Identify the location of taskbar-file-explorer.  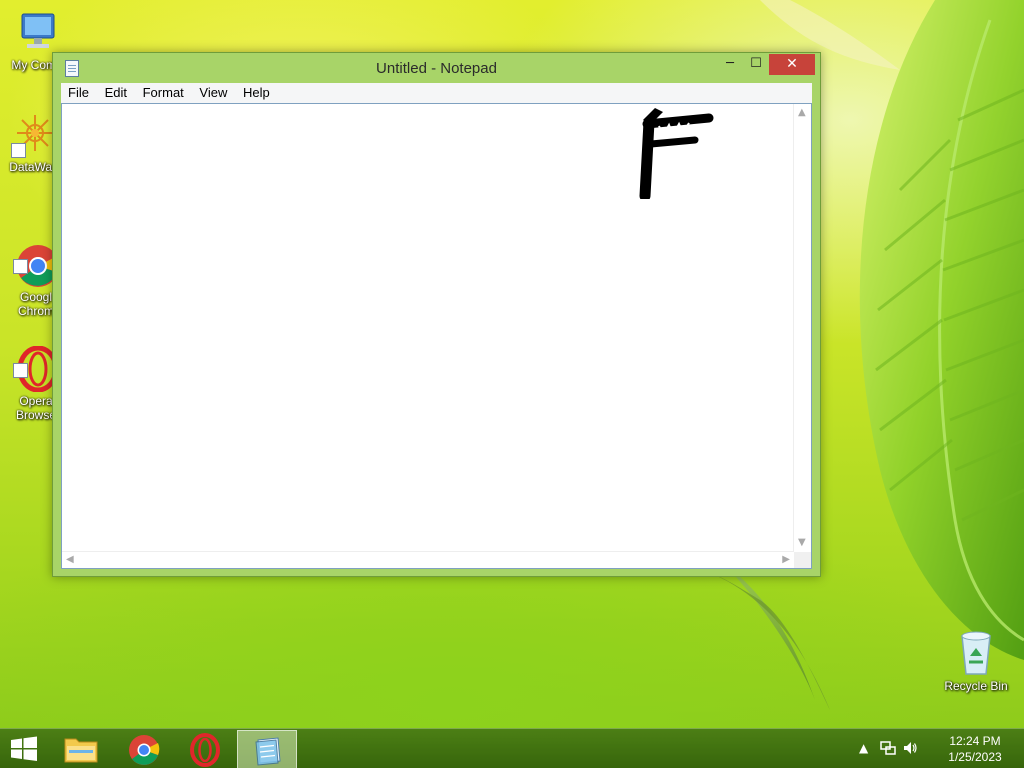
(81, 749).